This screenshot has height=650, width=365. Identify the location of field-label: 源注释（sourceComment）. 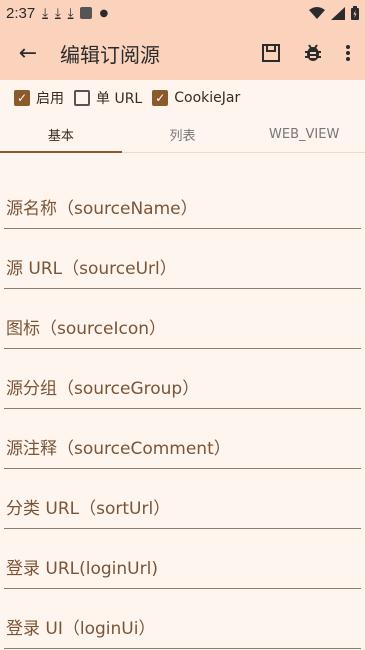
(118, 449).